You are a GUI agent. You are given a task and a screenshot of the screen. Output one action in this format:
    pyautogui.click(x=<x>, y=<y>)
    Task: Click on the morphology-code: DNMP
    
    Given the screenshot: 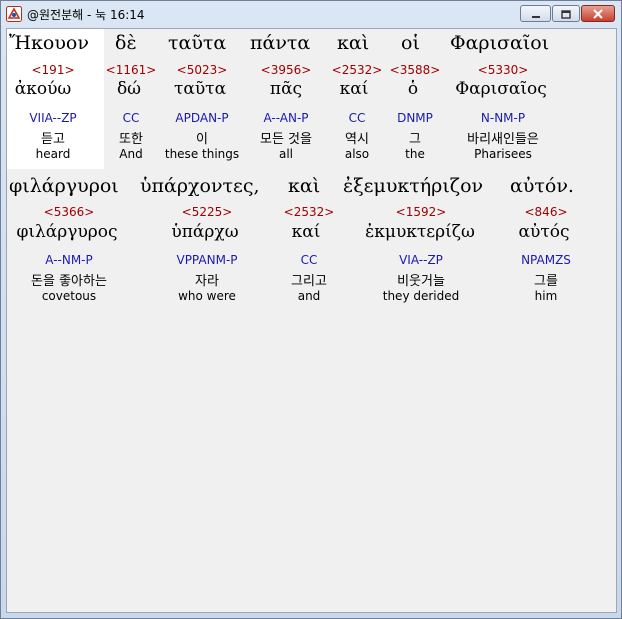 What is the action you would take?
    pyautogui.click(x=415, y=118)
    